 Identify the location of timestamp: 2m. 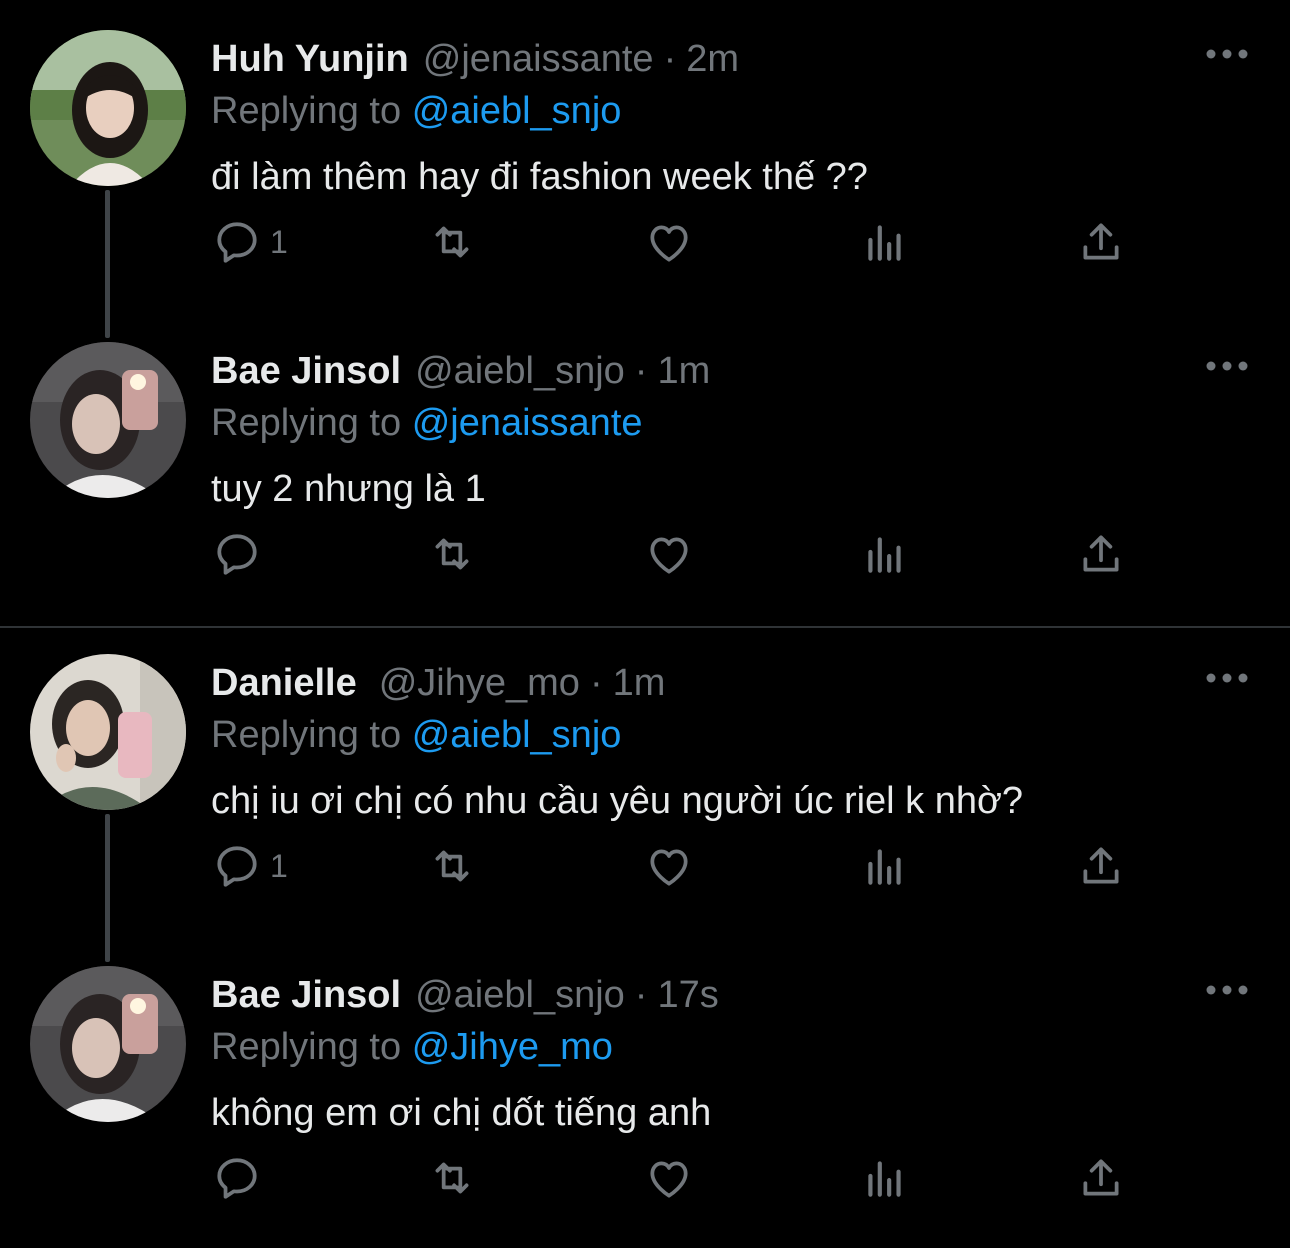
(712, 59).